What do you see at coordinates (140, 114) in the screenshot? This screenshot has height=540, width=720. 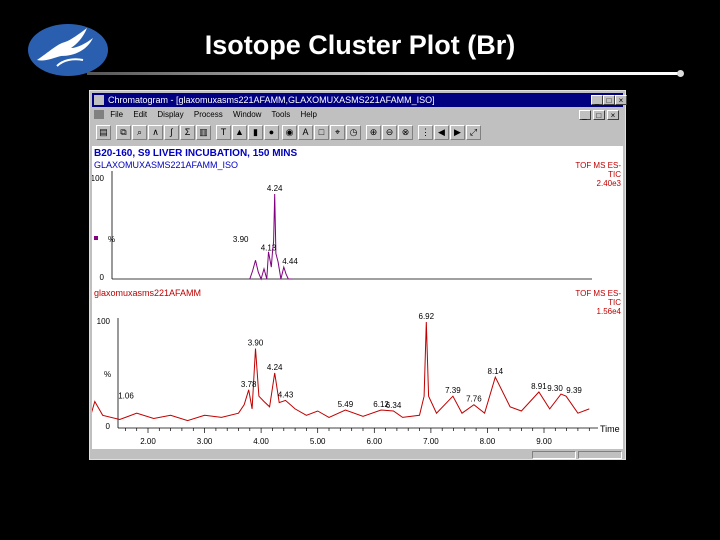 I see `menu-edit: Edit` at bounding box center [140, 114].